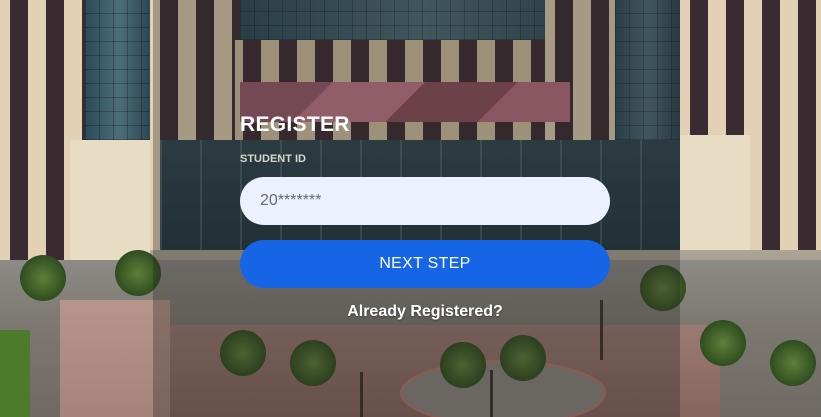  What do you see at coordinates (295, 124) in the screenshot?
I see `form-title: REGISTER` at bounding box center [295, 124].